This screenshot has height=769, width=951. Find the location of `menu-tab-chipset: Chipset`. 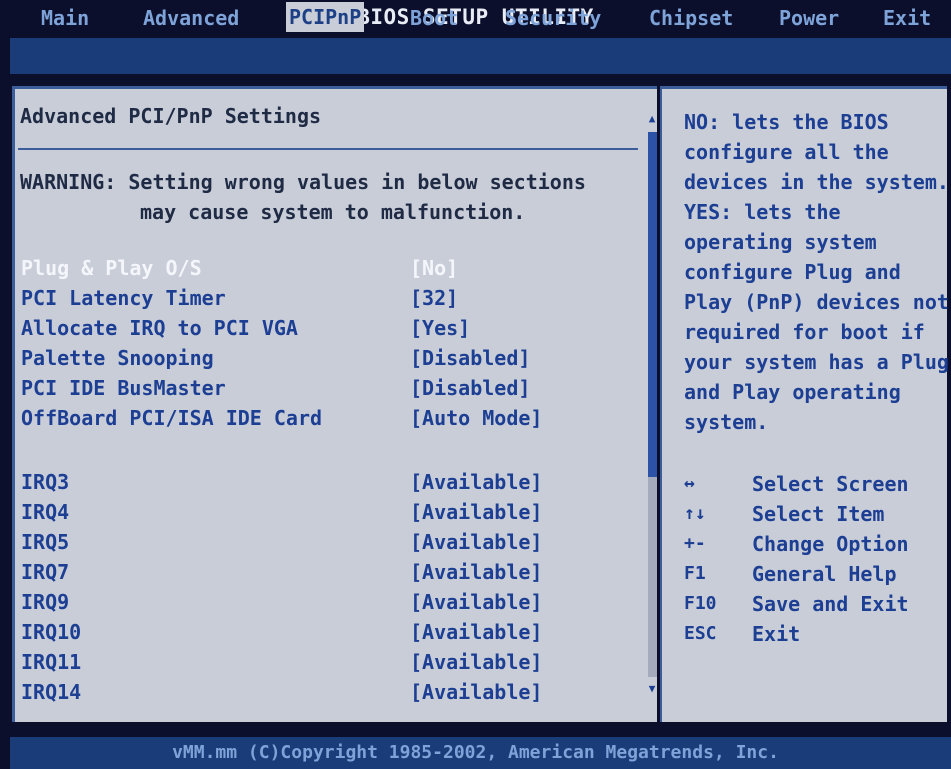

menu-tab-chipset: Chipset is located at coordinates (691, 18).